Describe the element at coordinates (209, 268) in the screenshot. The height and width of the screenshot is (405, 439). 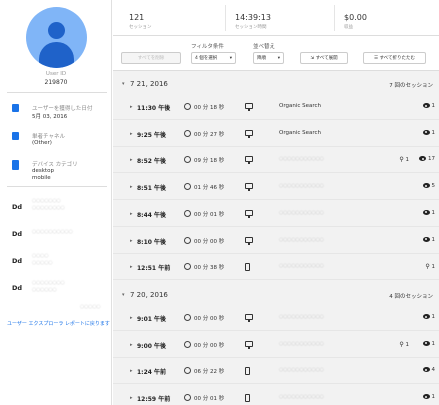
I see `session-duration: 00 分 38 秒` at that location.